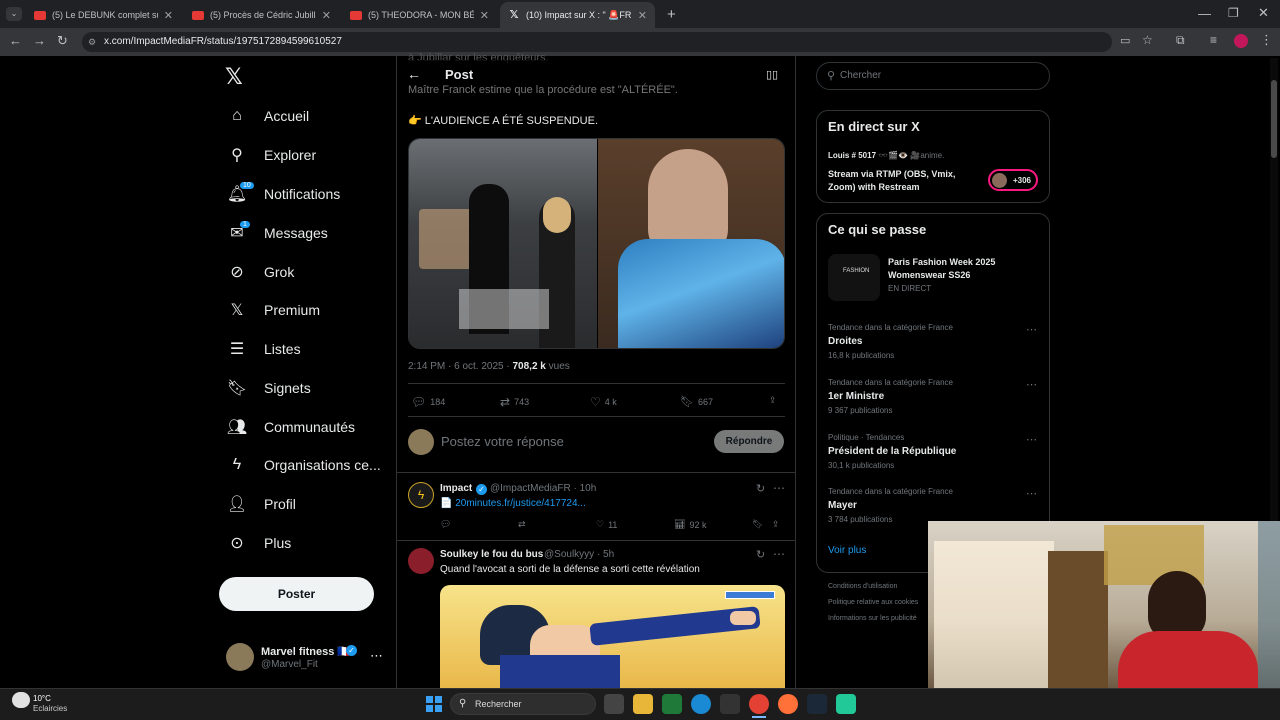 The height and width of the screenshot is (720, 1280). I want to click on soulkey-avatar, so click(421, 561).